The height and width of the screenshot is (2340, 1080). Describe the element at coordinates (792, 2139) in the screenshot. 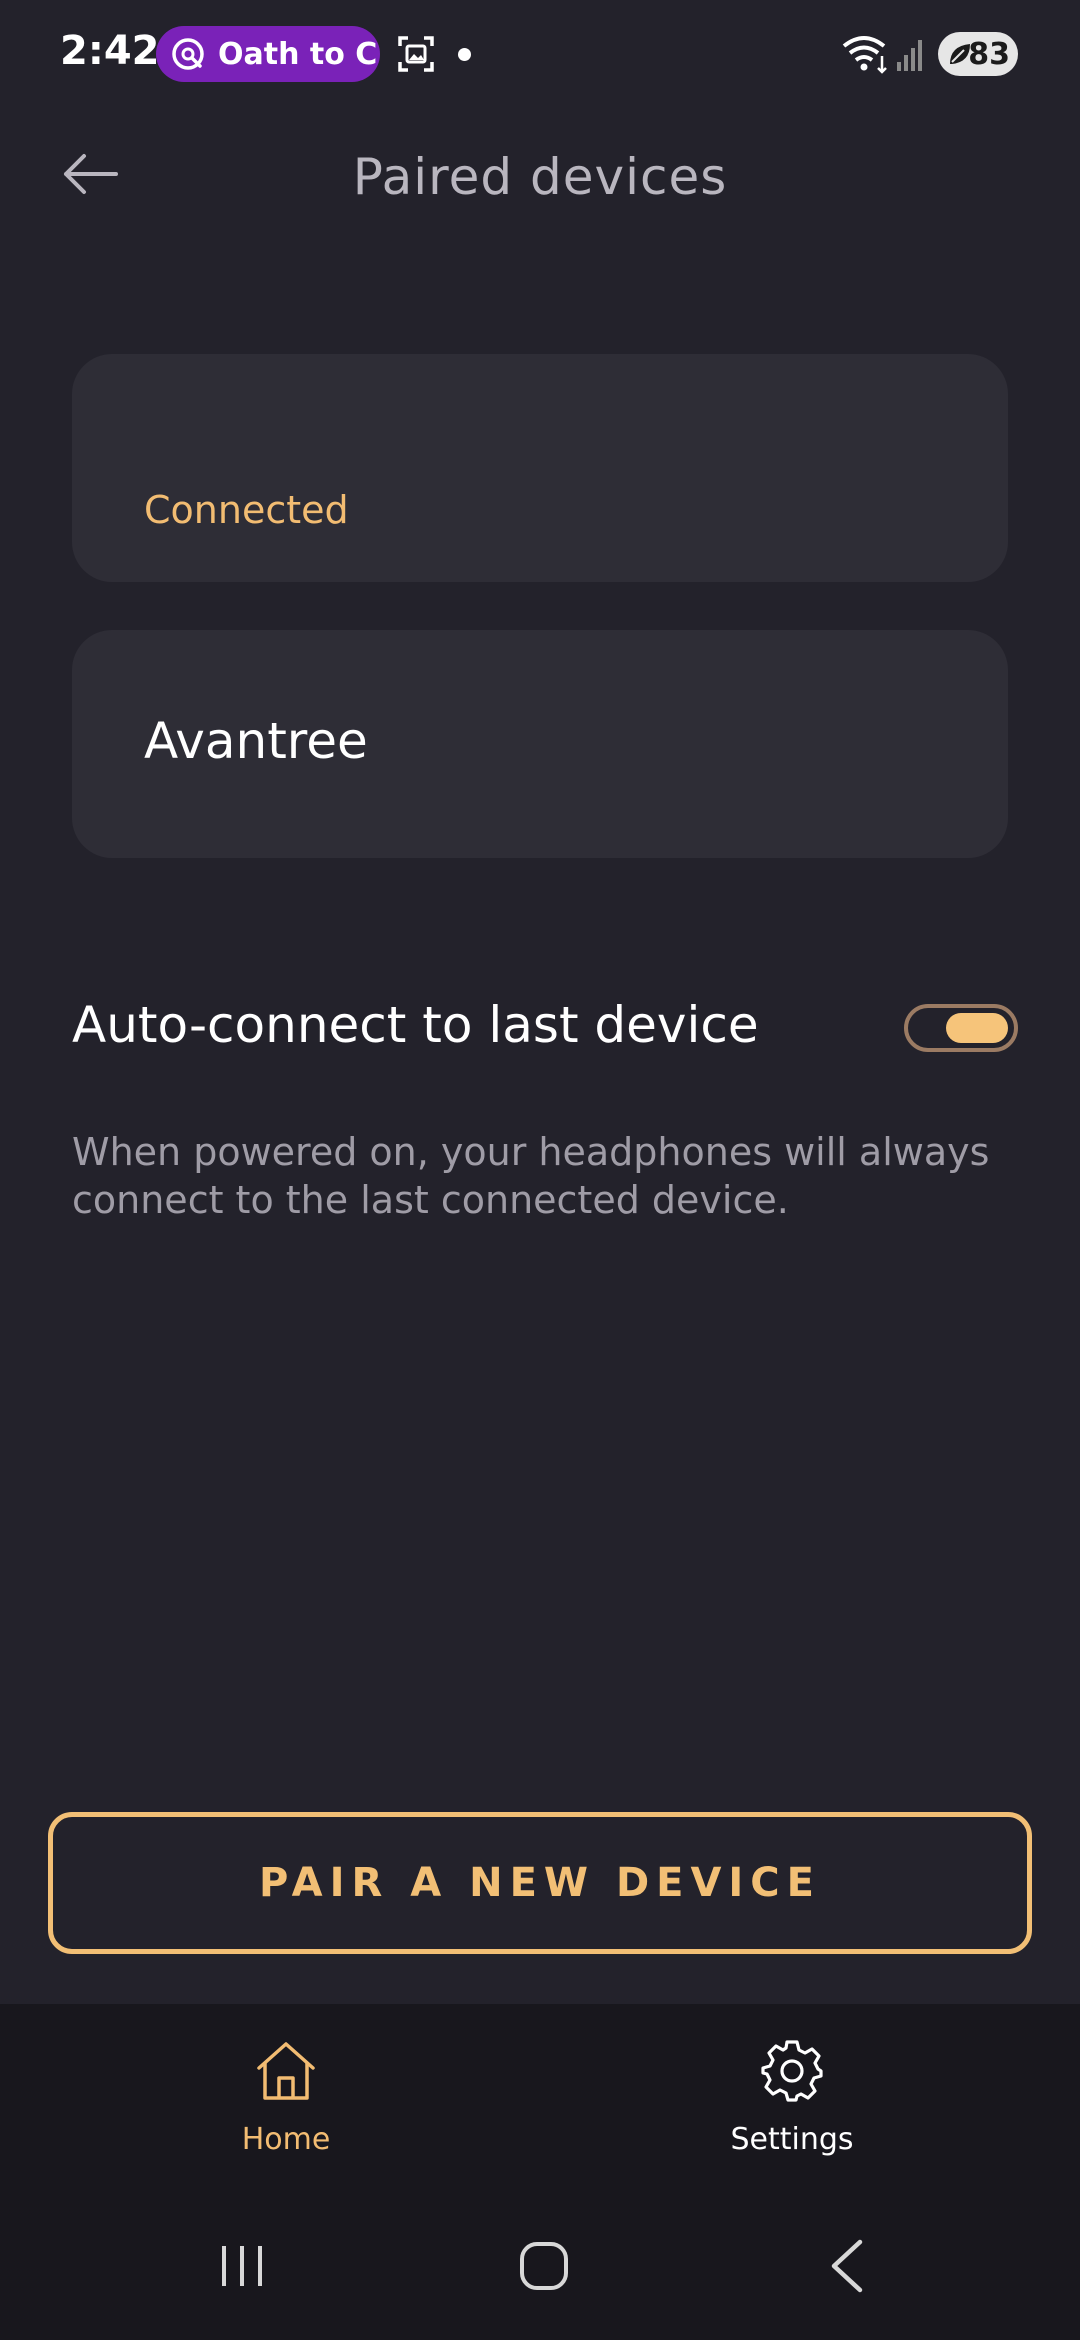

I see `nav-label-settings: Settings` at that location.